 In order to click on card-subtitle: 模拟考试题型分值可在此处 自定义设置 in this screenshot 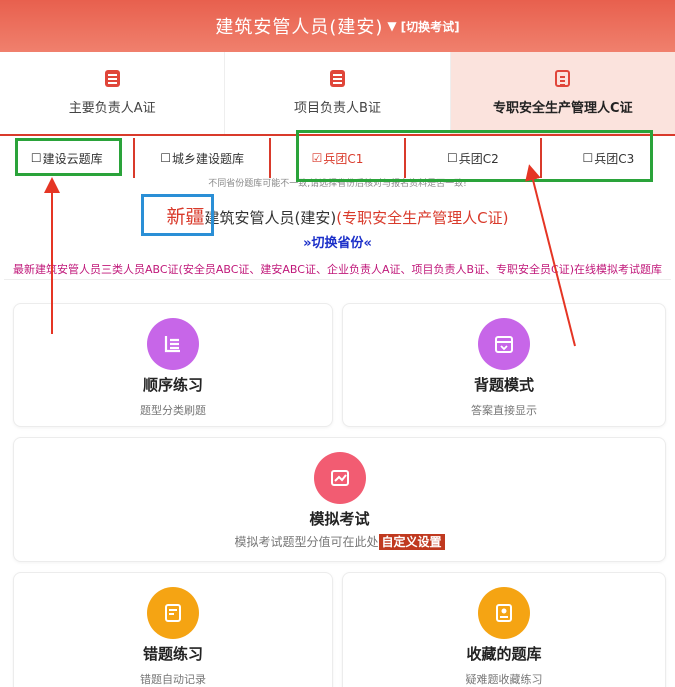, I will do `click(339, 541)`.